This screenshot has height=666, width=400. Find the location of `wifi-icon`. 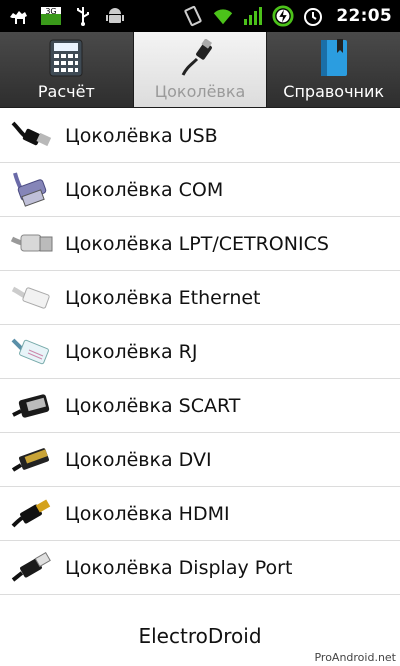

wifi-icon is located at coordinates (223, 16).